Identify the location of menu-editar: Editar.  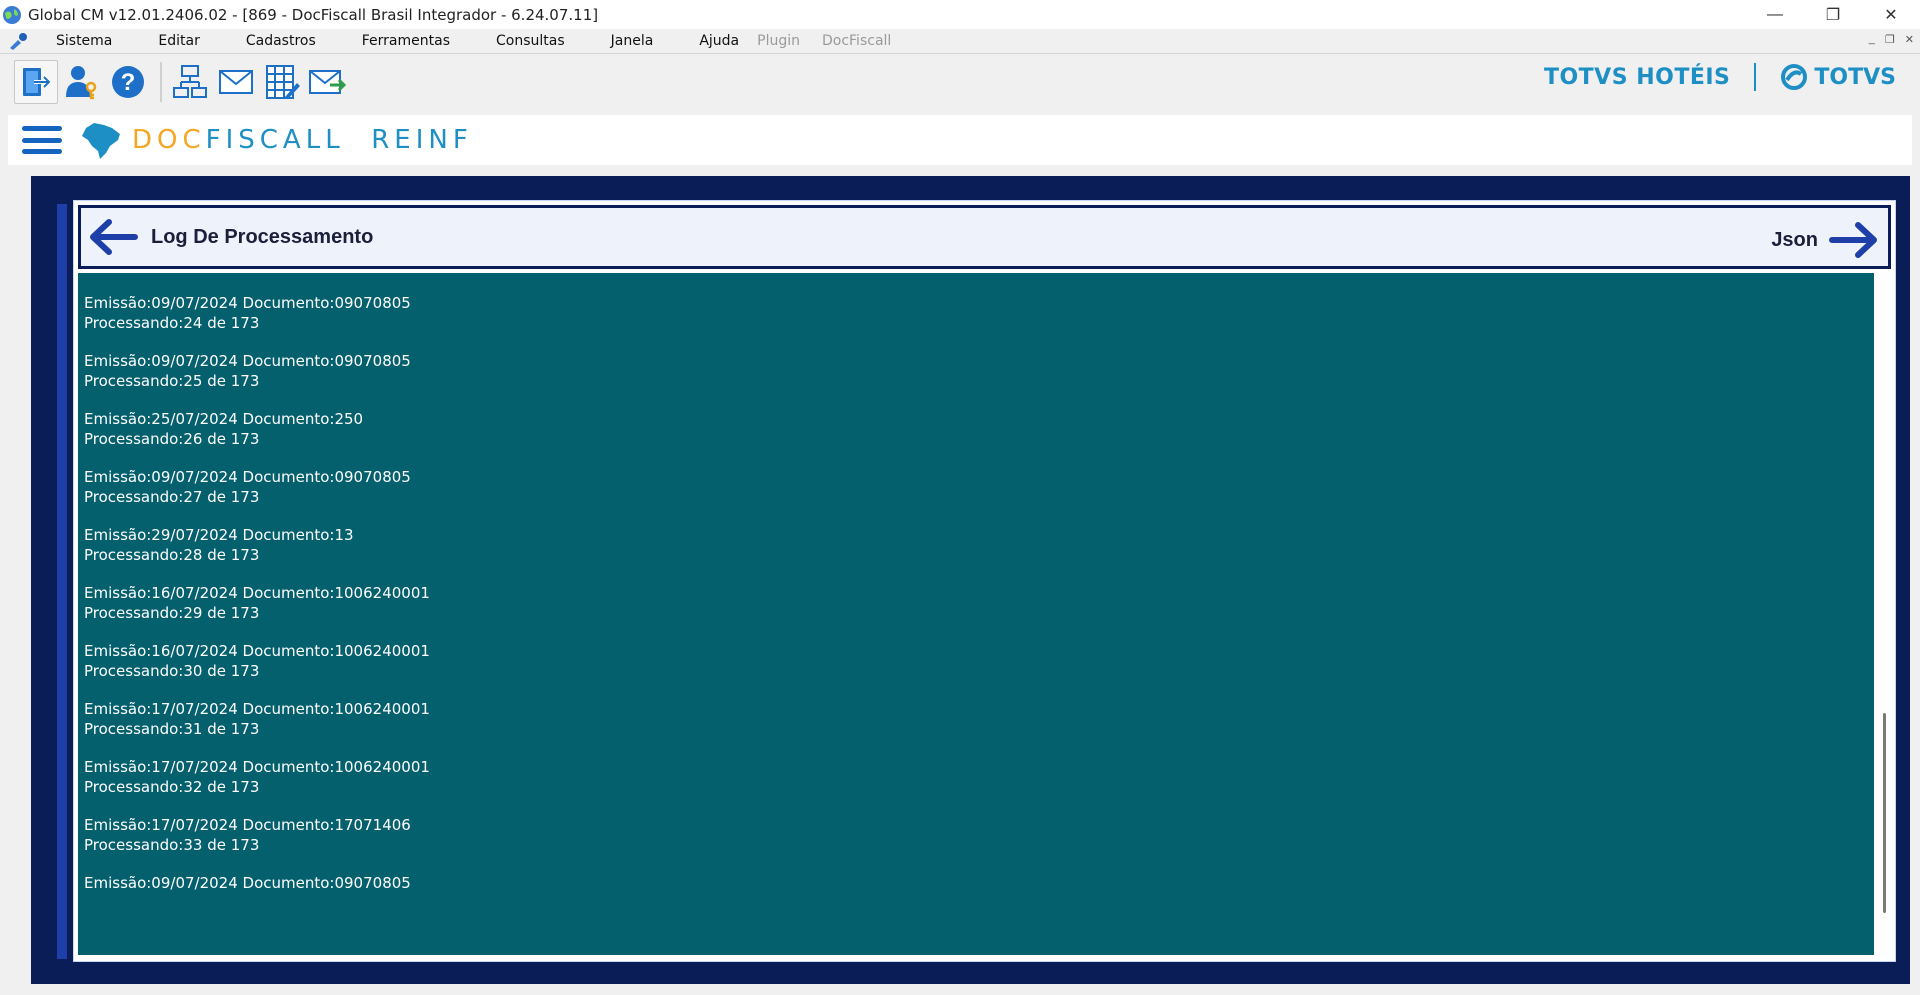
(178, 41).